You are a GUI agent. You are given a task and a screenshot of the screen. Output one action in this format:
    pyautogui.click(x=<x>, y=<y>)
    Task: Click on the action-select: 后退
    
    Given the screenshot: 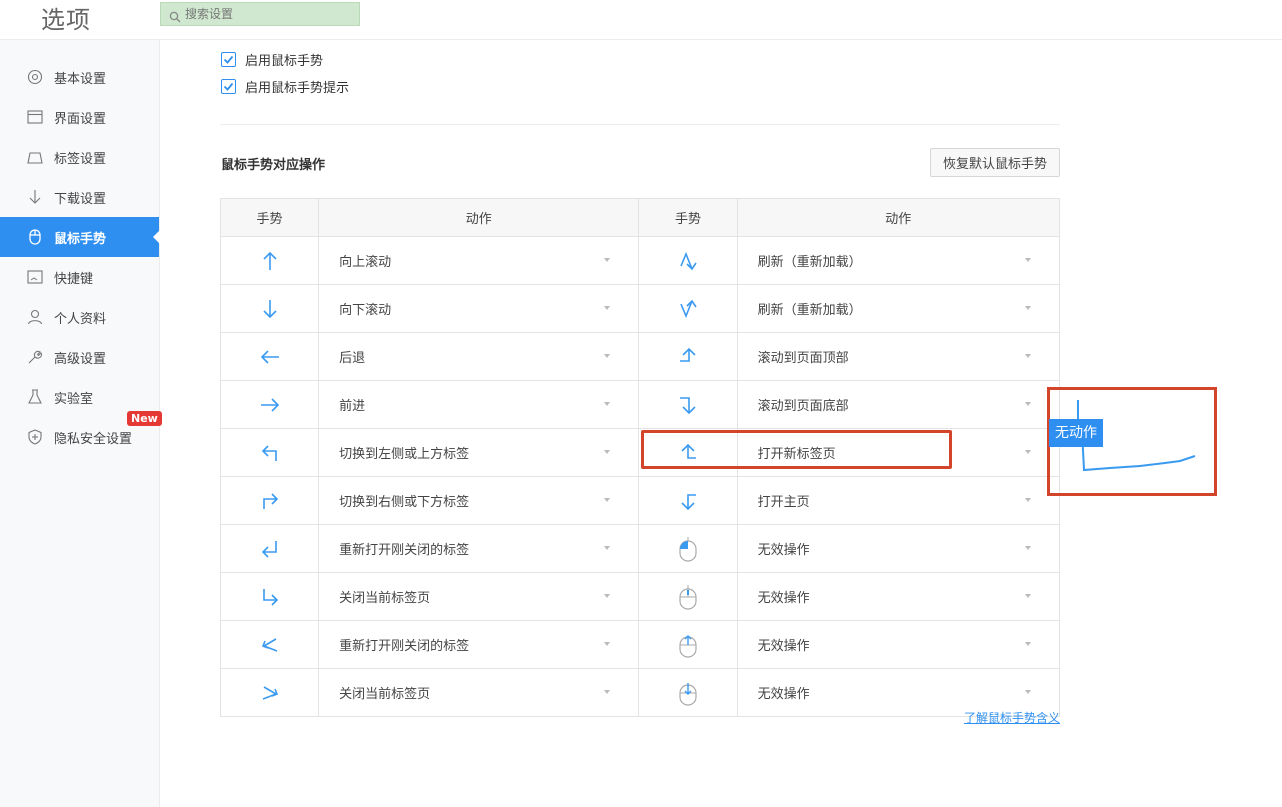 What is the action you would take?
    pyautogui.click(x=478, y=356)
    